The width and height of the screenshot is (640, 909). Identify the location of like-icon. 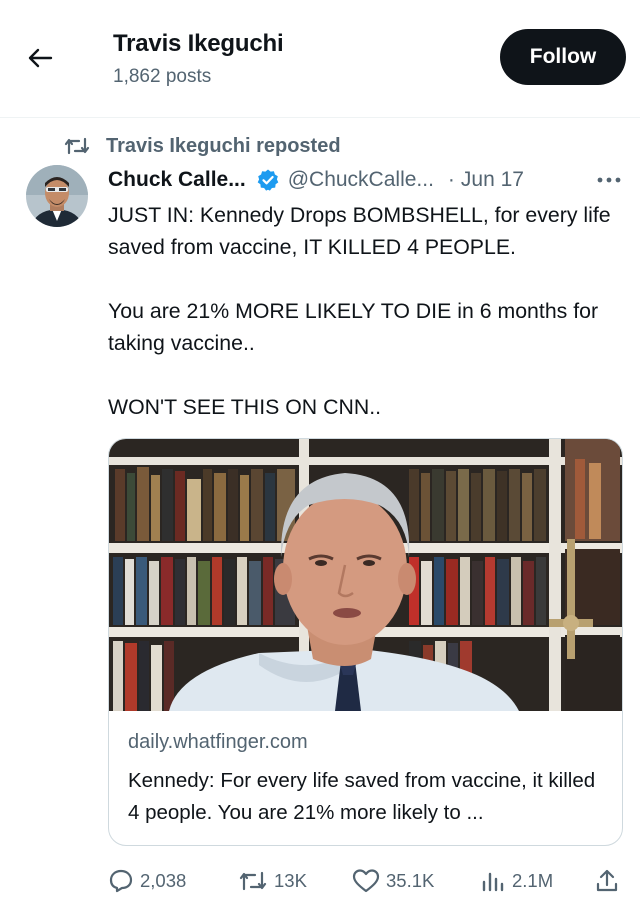
(366, 881).